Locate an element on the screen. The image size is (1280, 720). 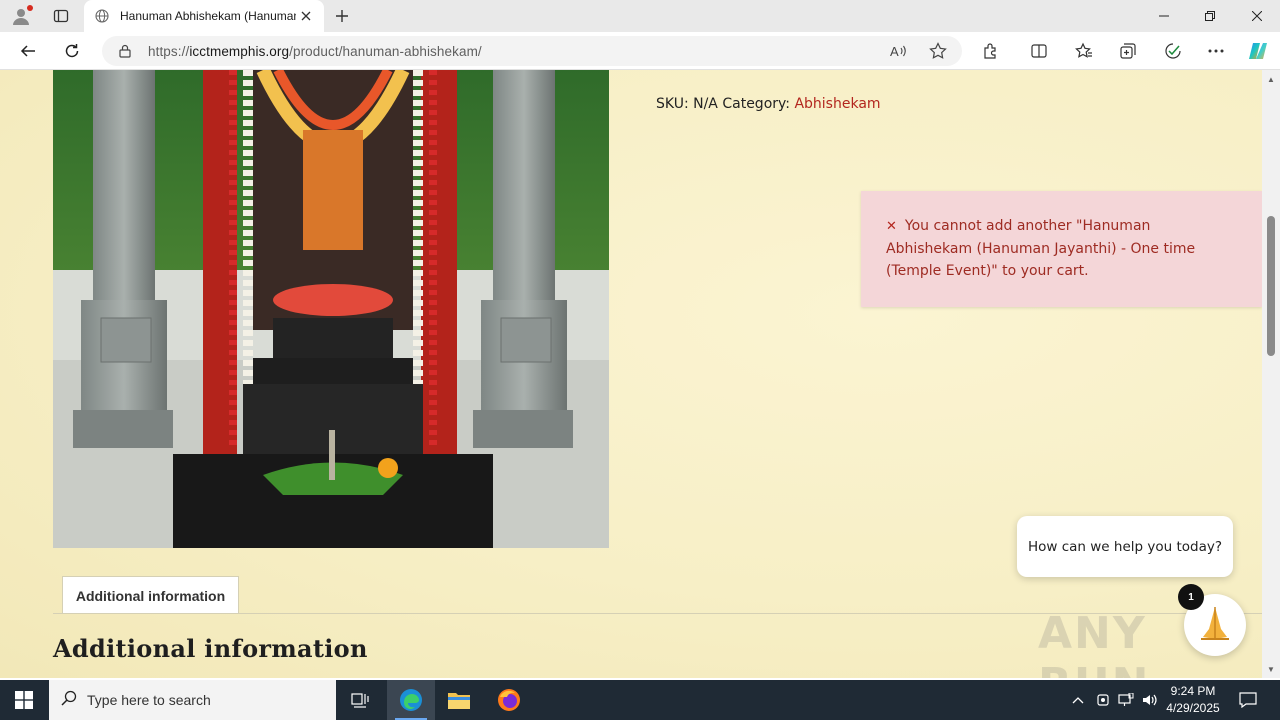
taskbar-search: Type here to search is located at coordinates (192, 700).